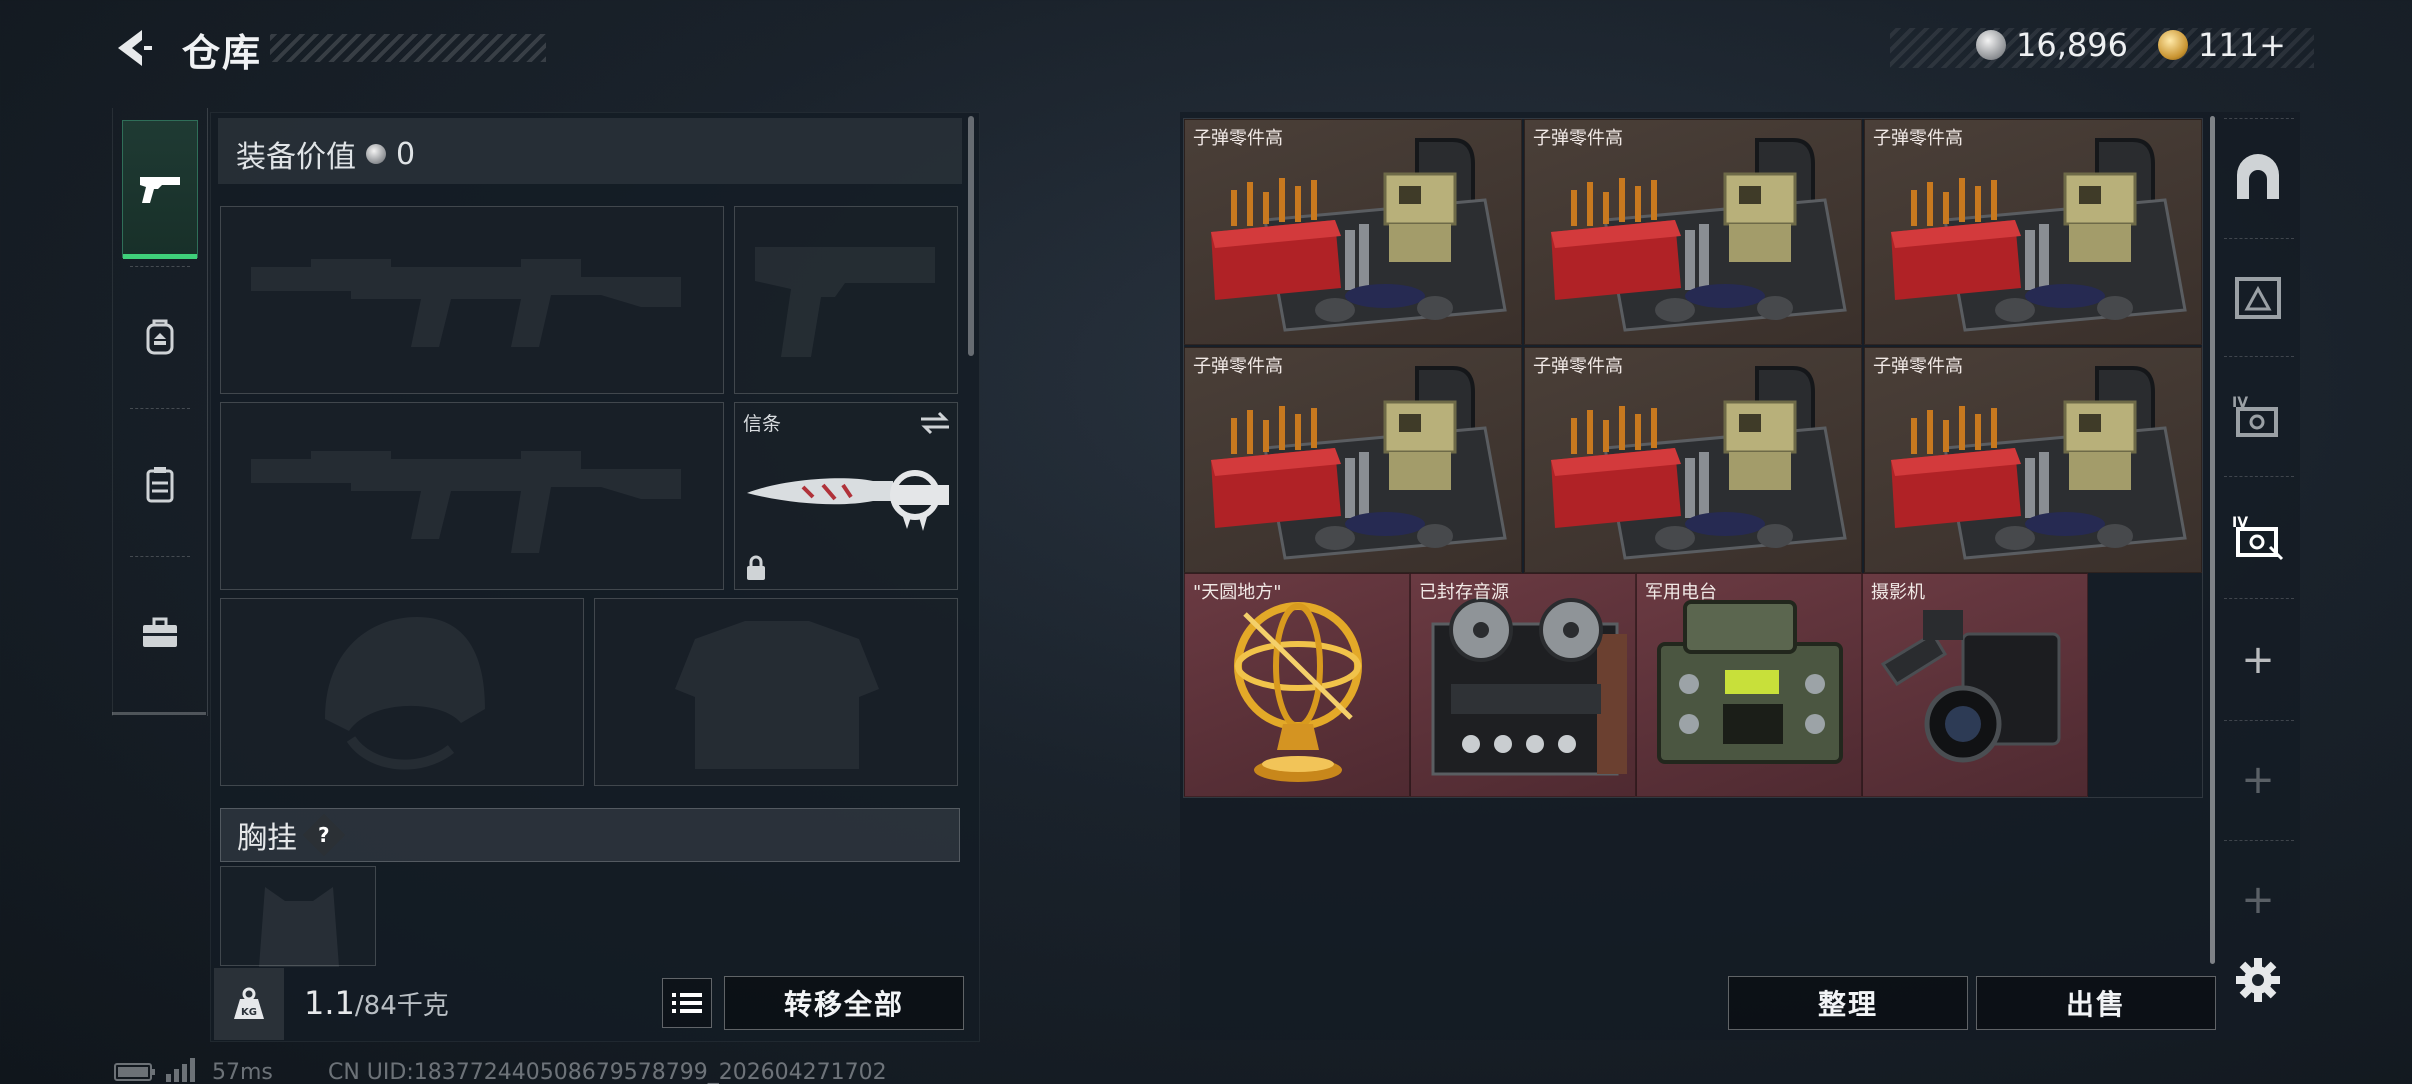  What do you see at coordinates (406, 154) in the screenshot?
I see `equipment-value-amount: 0` at bounding box center [406, 154].